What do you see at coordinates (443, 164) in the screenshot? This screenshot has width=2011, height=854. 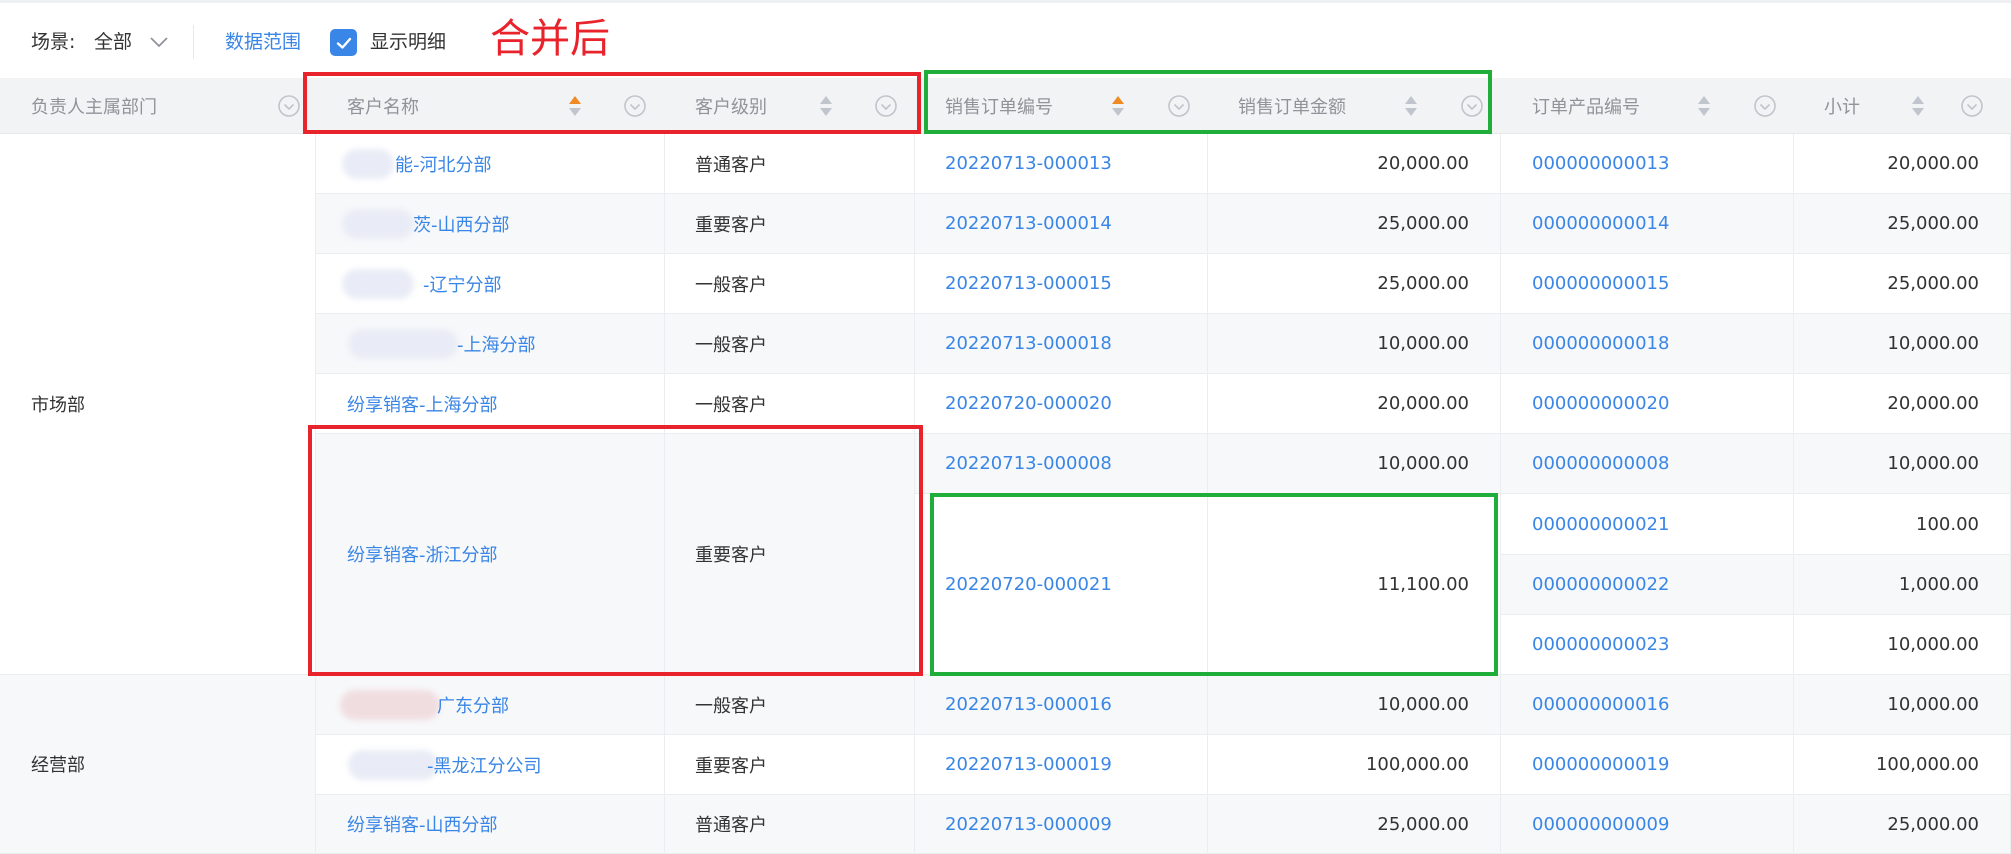 I see `customer-link: 能-河北分部` at bounding box center [443, 164].